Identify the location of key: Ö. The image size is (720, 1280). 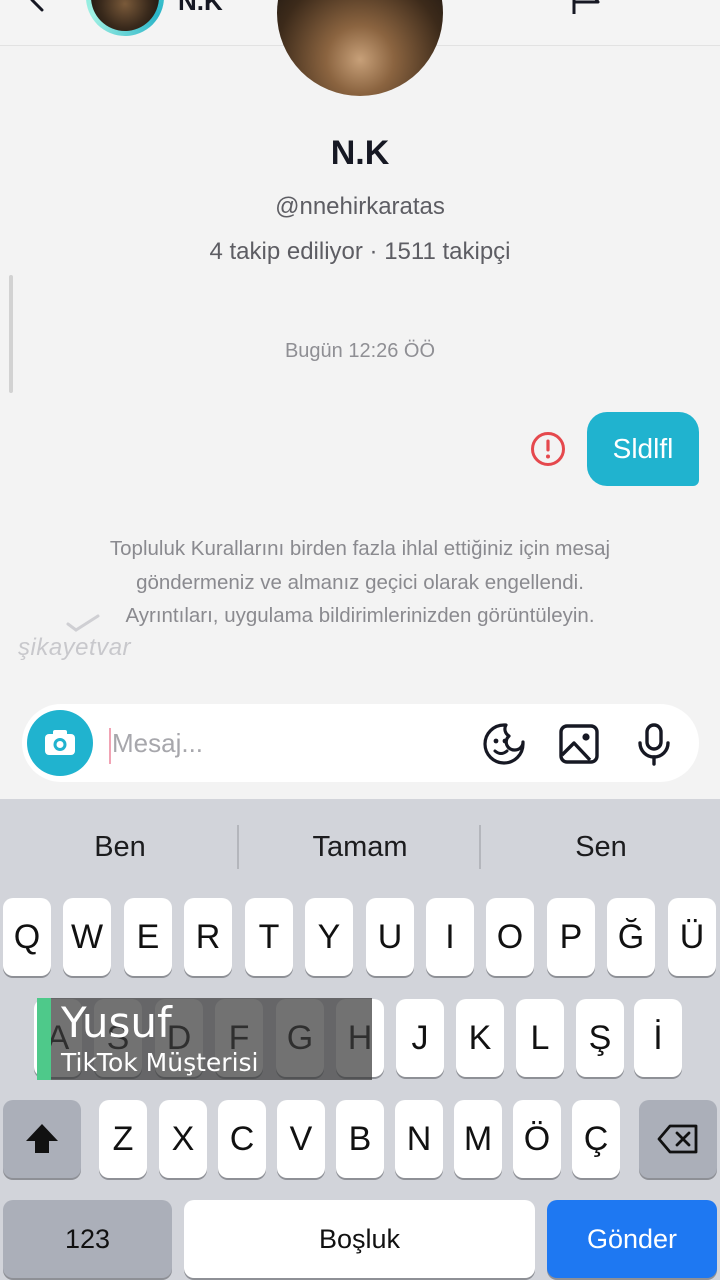
(537, 1139).